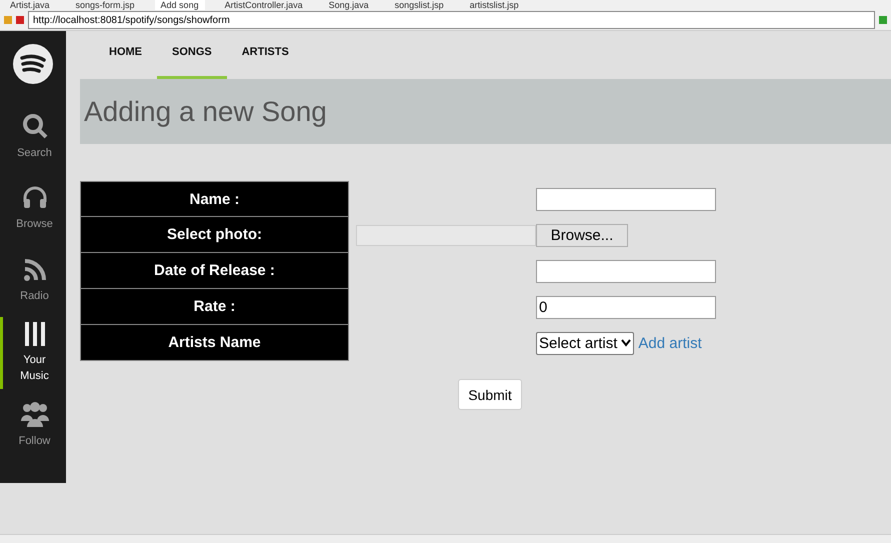 This screenshot has height=543, width=891. What do you see at coordinates (35, 198) in the screenshot?
I see `headphones-icon` at bounding box center [35, 198].